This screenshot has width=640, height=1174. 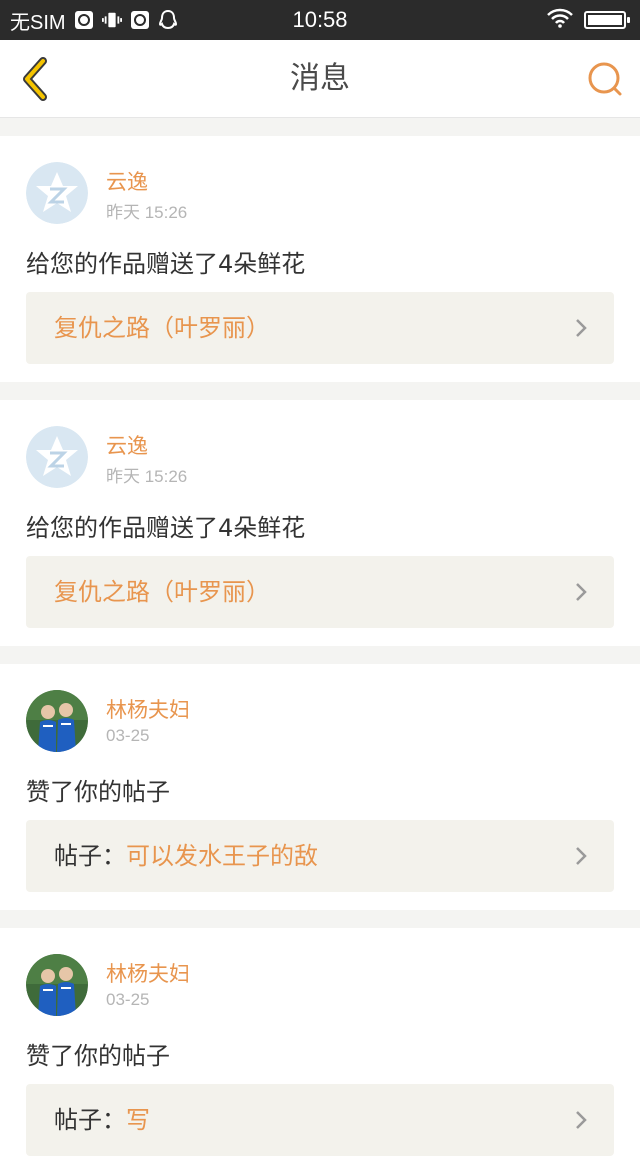 I want to click on search-icon, so click(x=605, y=79).